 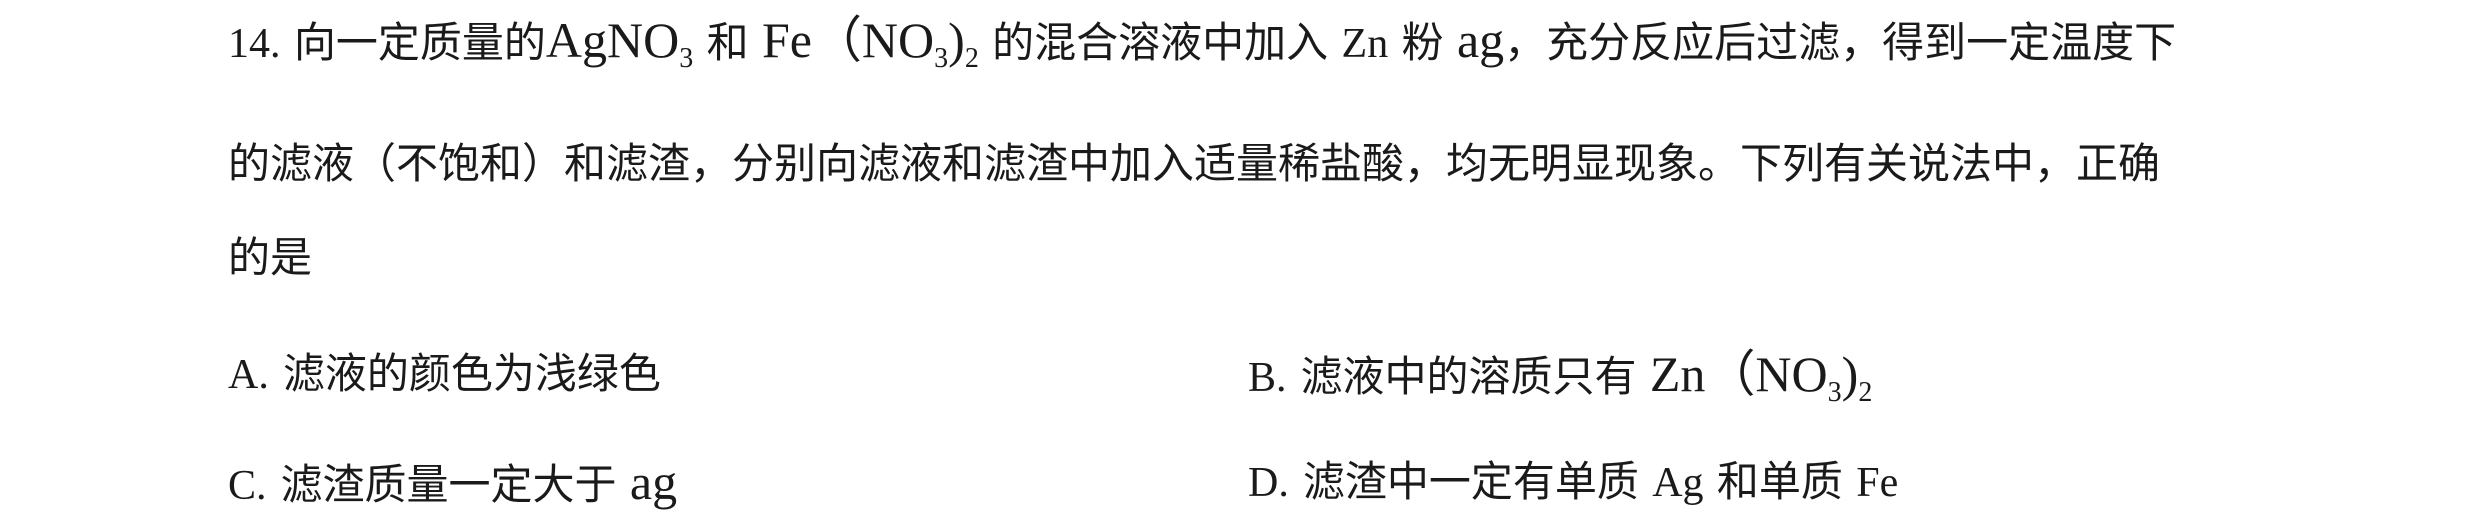 I want to click on question-number: 14., so click(x=254, y=44).